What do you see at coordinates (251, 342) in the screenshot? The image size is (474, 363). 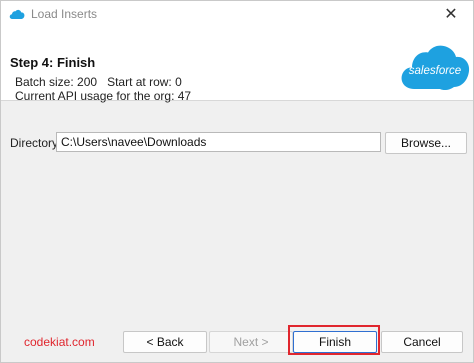 I see `next-button: Next >` at bounding box center [251, 342].